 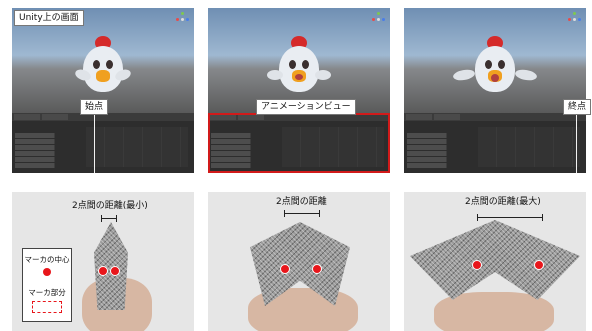 I want to click on legend-marker-part: マーカ部分, so click(x=47, y=292).